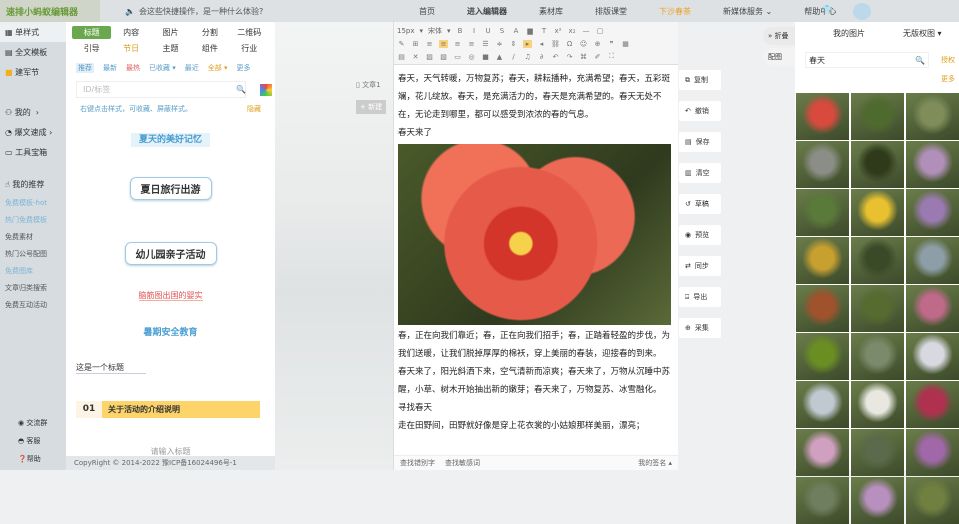 This screenshot has width=959, height=524. I want to click on font-size-select: 15px, so click(406, 31).